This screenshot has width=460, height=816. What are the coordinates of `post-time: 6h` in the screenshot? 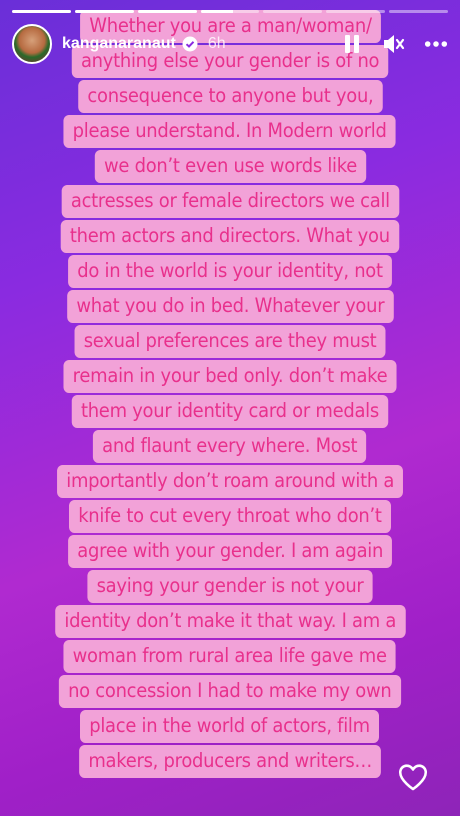 It's located at (216, 43).